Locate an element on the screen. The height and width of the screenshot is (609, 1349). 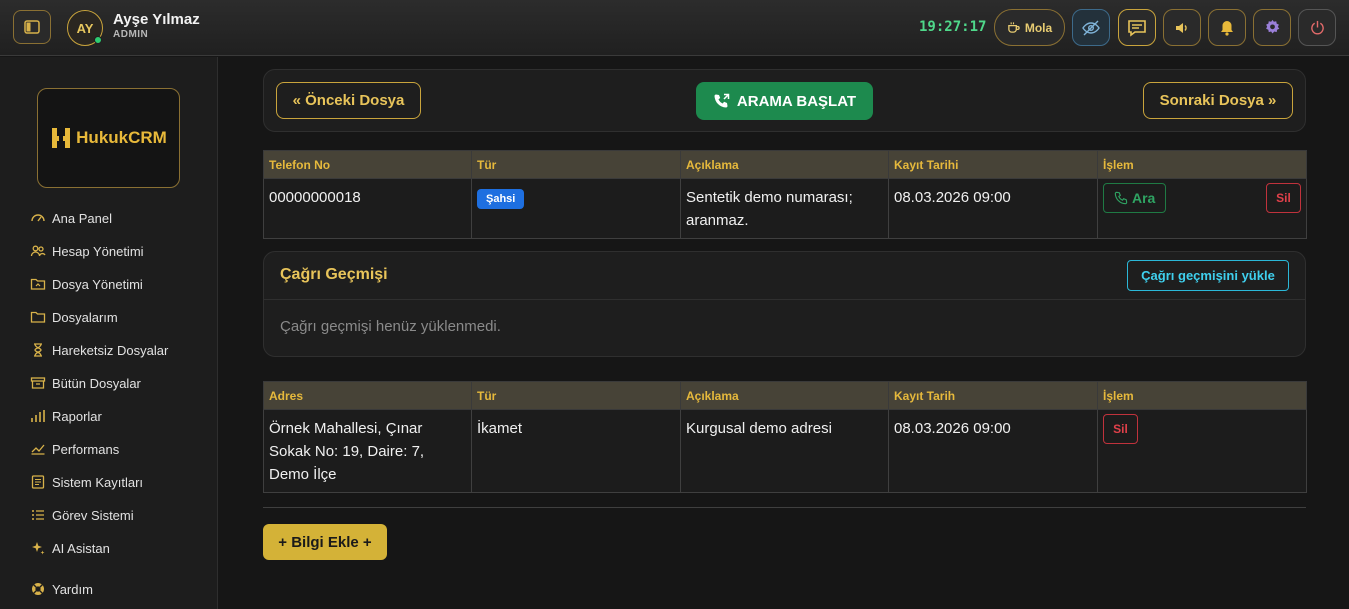
phone-description-cell: Sentetik demo numarası; aranmaz. is located at coordinates (784, 208).